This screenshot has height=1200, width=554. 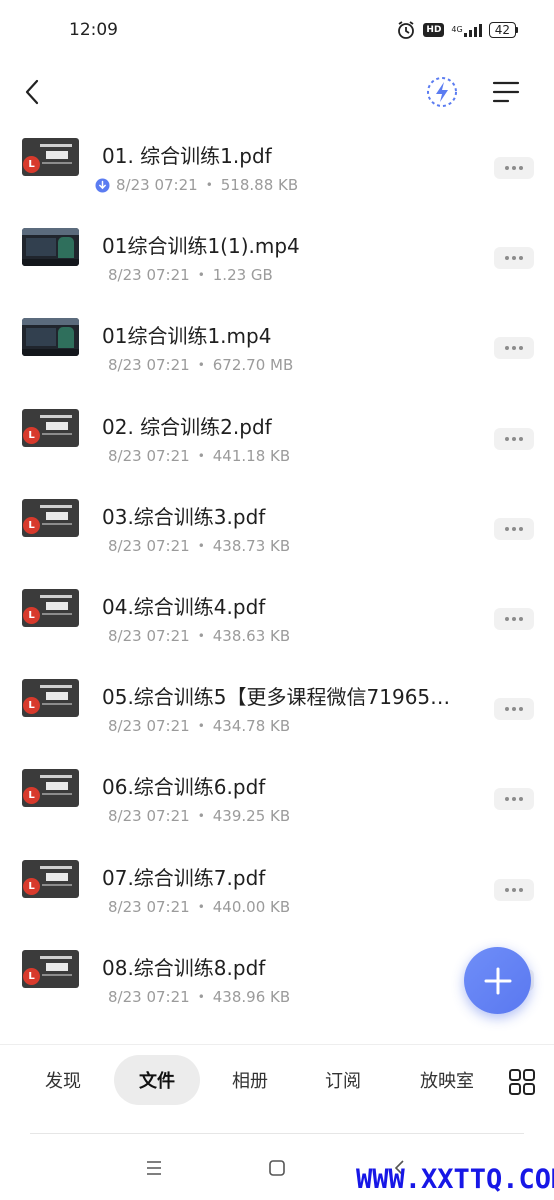 What do you see at coordinates (251, 996) in the screenshot?
I see `file-size: 438.96 KB` at bounding box center [251, 996].